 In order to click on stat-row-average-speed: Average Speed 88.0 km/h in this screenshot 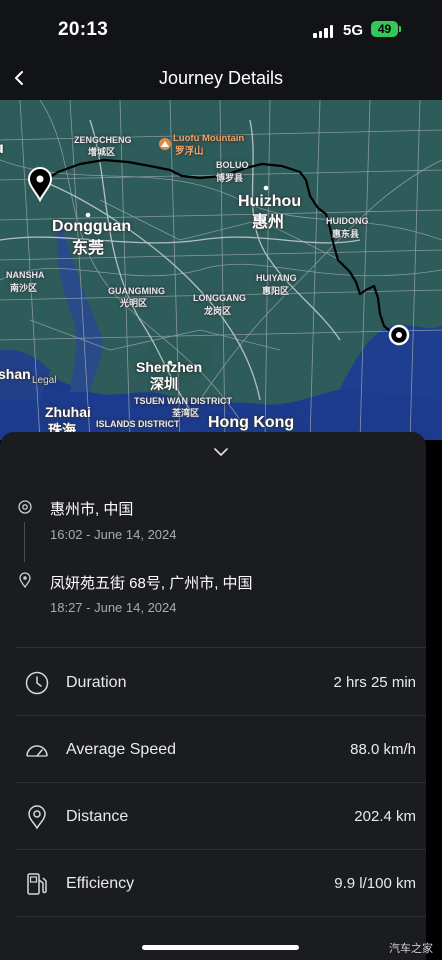, I will do `click(216, 750)`.